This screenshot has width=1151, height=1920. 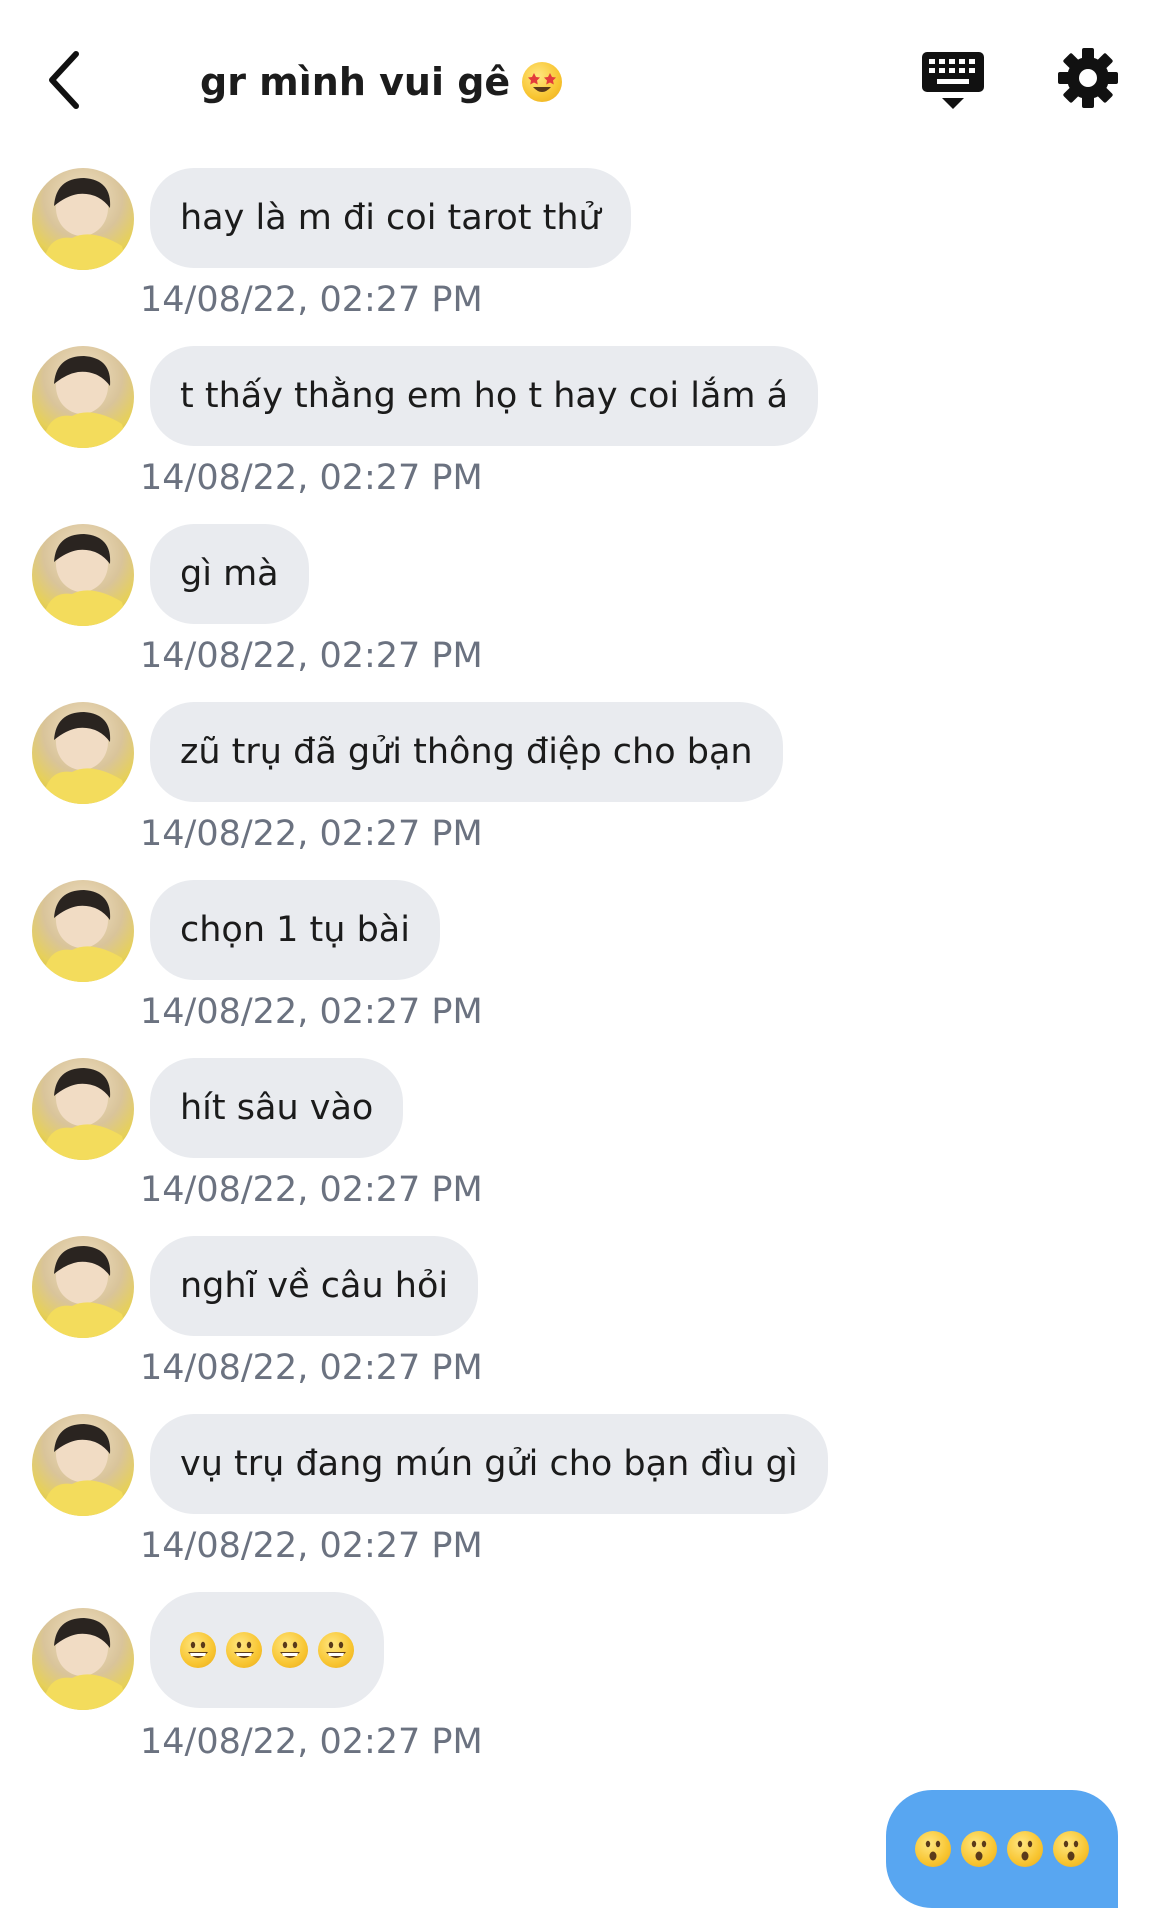 I want to click on message-text: hay là m đi coi tarot thử, so click(x=390, y=218).